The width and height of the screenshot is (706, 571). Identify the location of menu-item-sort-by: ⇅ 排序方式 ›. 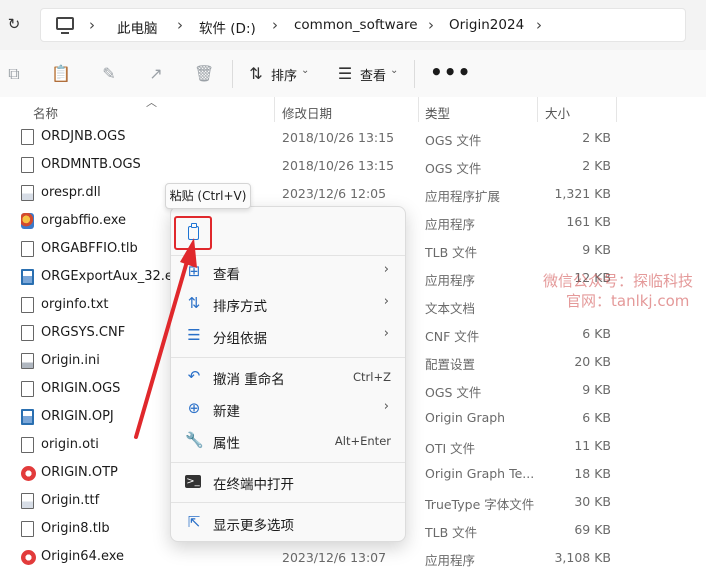
(289, 304).